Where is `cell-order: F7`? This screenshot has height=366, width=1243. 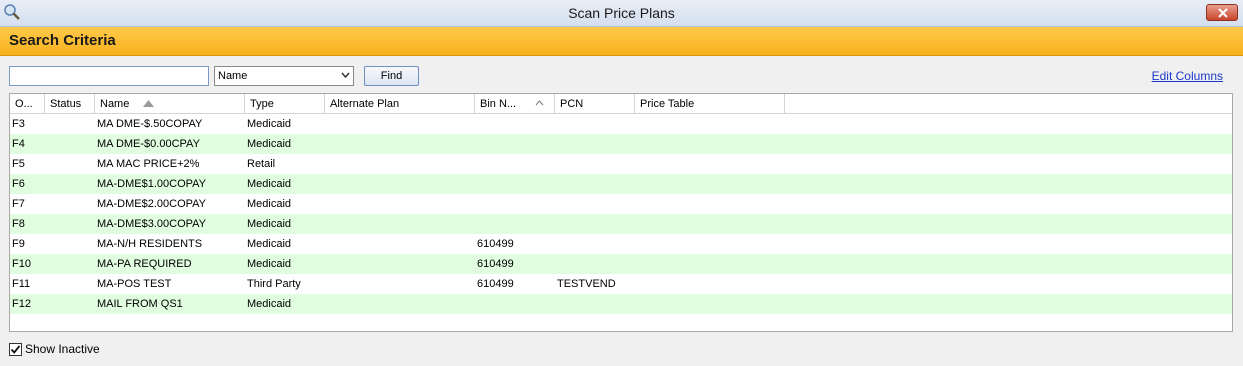
cell-order: F7 is located at coordinates (18, 204).